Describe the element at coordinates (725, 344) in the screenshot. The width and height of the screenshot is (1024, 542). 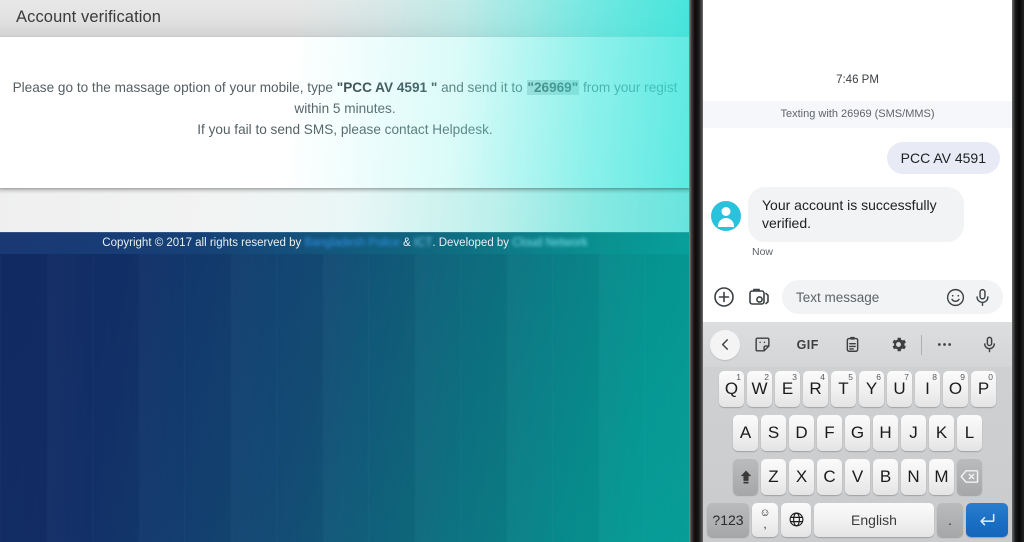
I see `back-chevron-icon` at that location.